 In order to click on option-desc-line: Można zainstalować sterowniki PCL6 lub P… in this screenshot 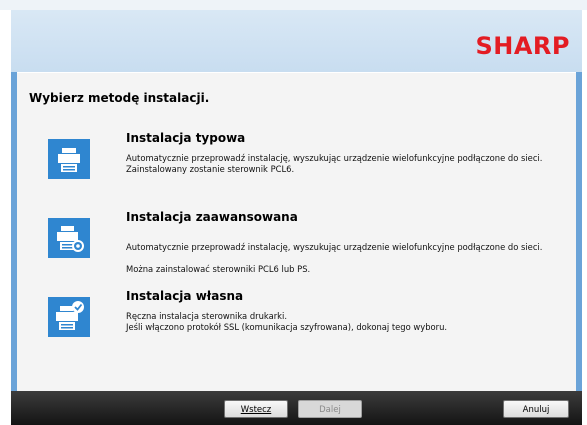, I will do `click(218, 269)`.